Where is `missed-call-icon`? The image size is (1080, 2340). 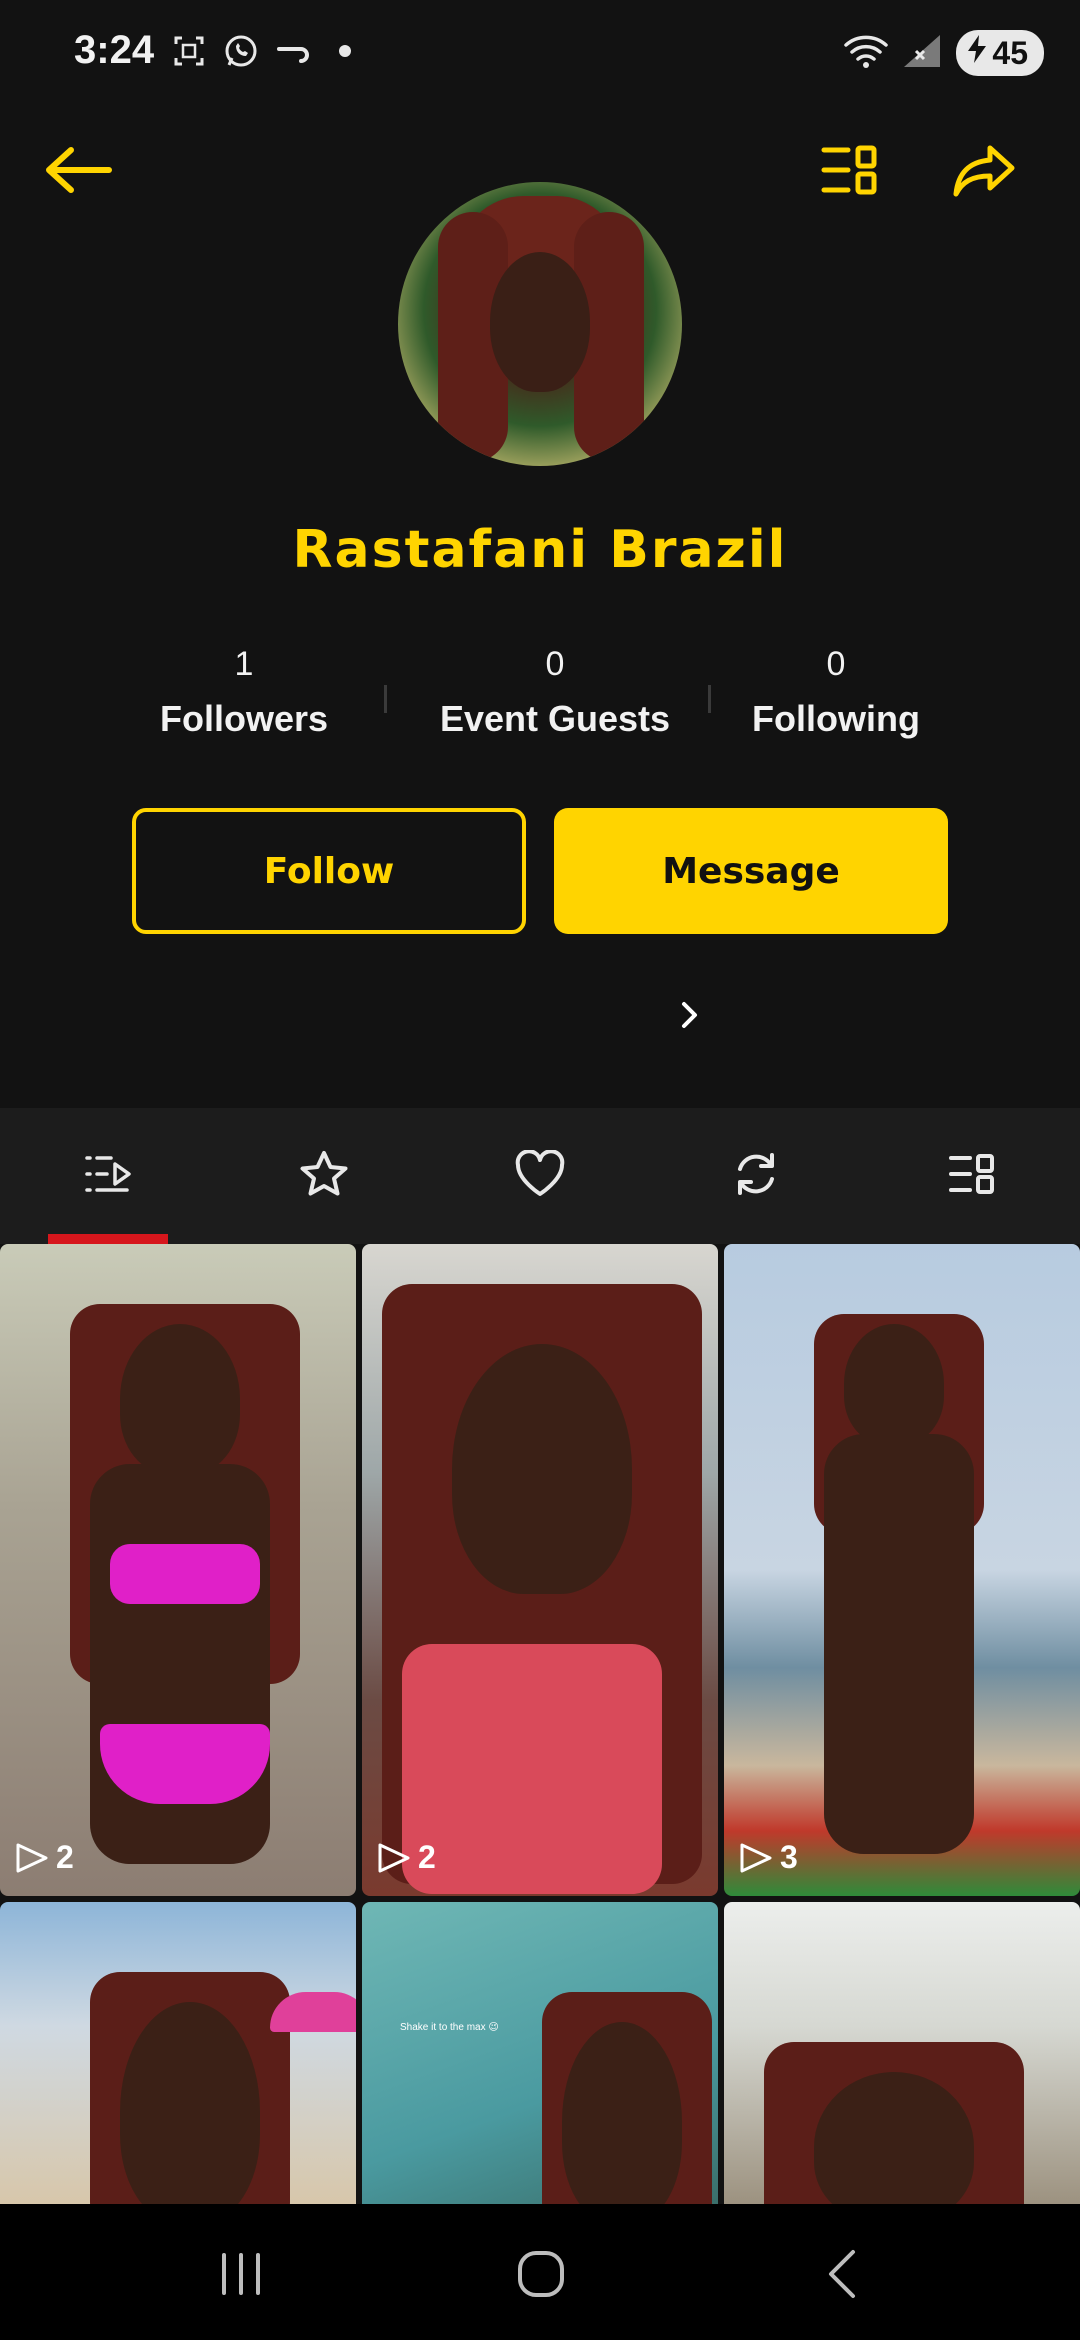 missed-call-icon is located at coordinates (293, 51).